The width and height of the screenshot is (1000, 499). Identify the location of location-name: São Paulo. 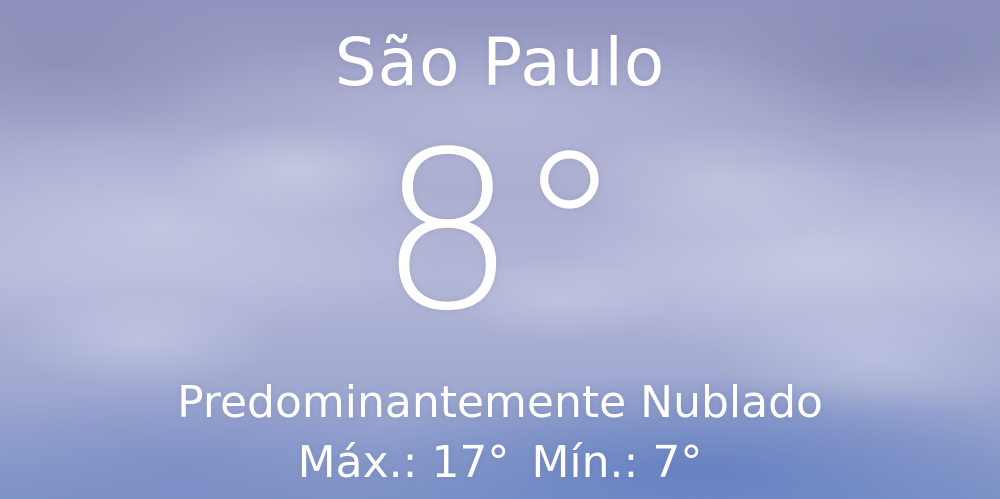
(500, 62).